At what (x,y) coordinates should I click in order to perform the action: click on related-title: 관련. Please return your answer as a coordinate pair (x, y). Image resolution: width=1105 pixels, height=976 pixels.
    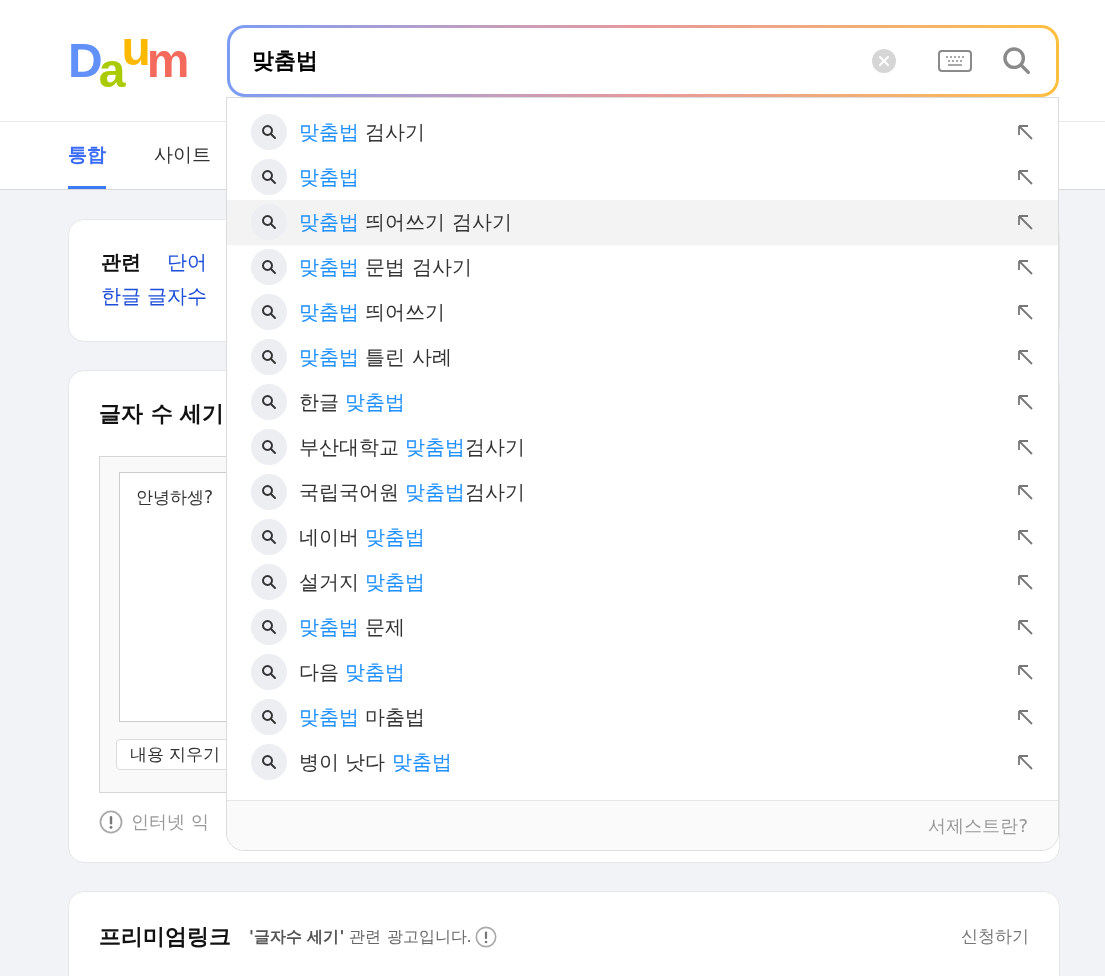
    Looking at the image, I should click on (121, 262).